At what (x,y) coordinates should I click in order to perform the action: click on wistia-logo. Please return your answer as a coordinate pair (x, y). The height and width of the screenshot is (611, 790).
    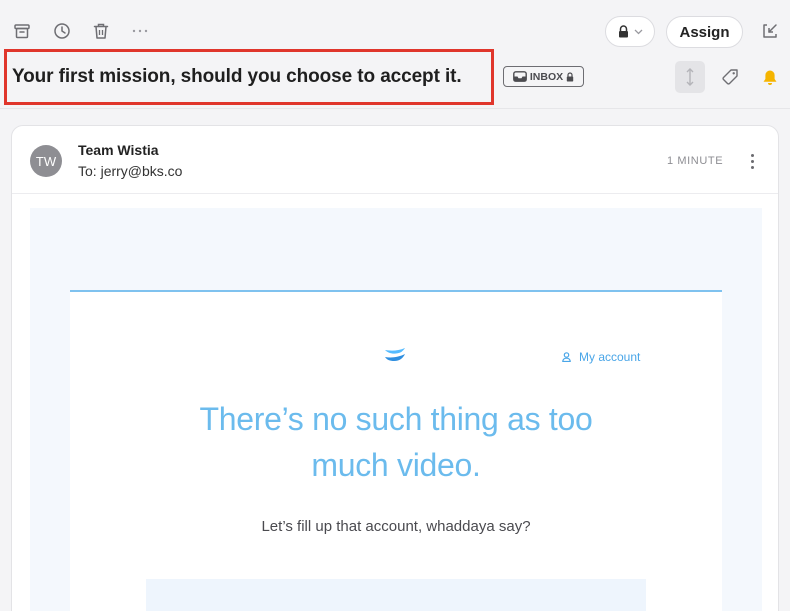
    Looking at the image, I should click on (395, 355).